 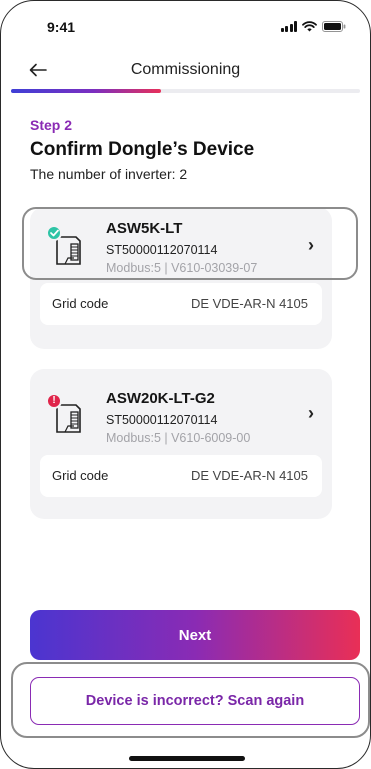 I want to click on device-model: ASW5K-LT, so click(x=144, y=228).